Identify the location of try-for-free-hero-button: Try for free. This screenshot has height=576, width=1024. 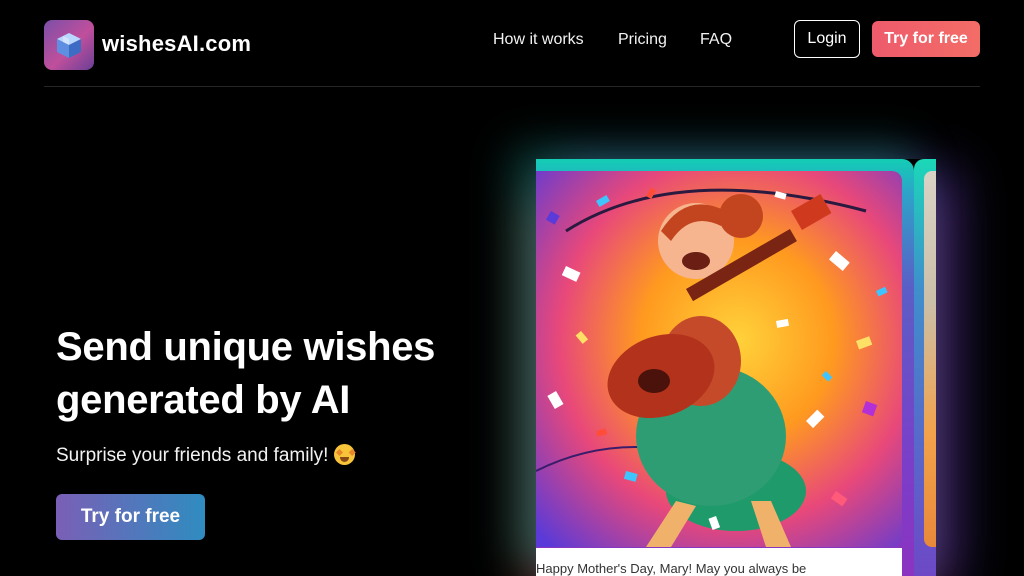
(130, 517).